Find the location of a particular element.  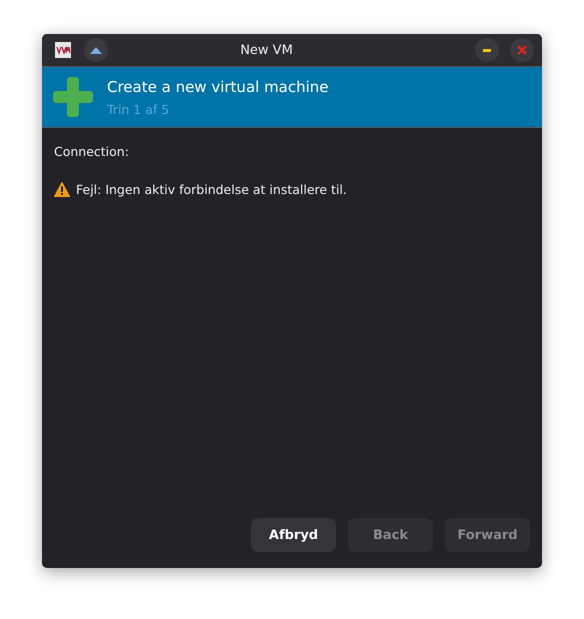

close-button is located at coordinates (522, 50).